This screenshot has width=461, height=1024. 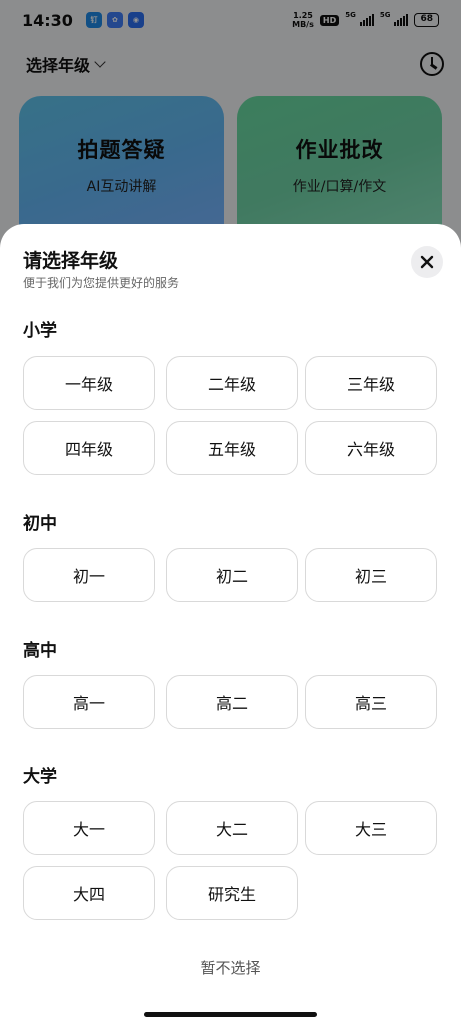 I want to click on grade-button-senior-3: 高三, so click(x=371, y=702).